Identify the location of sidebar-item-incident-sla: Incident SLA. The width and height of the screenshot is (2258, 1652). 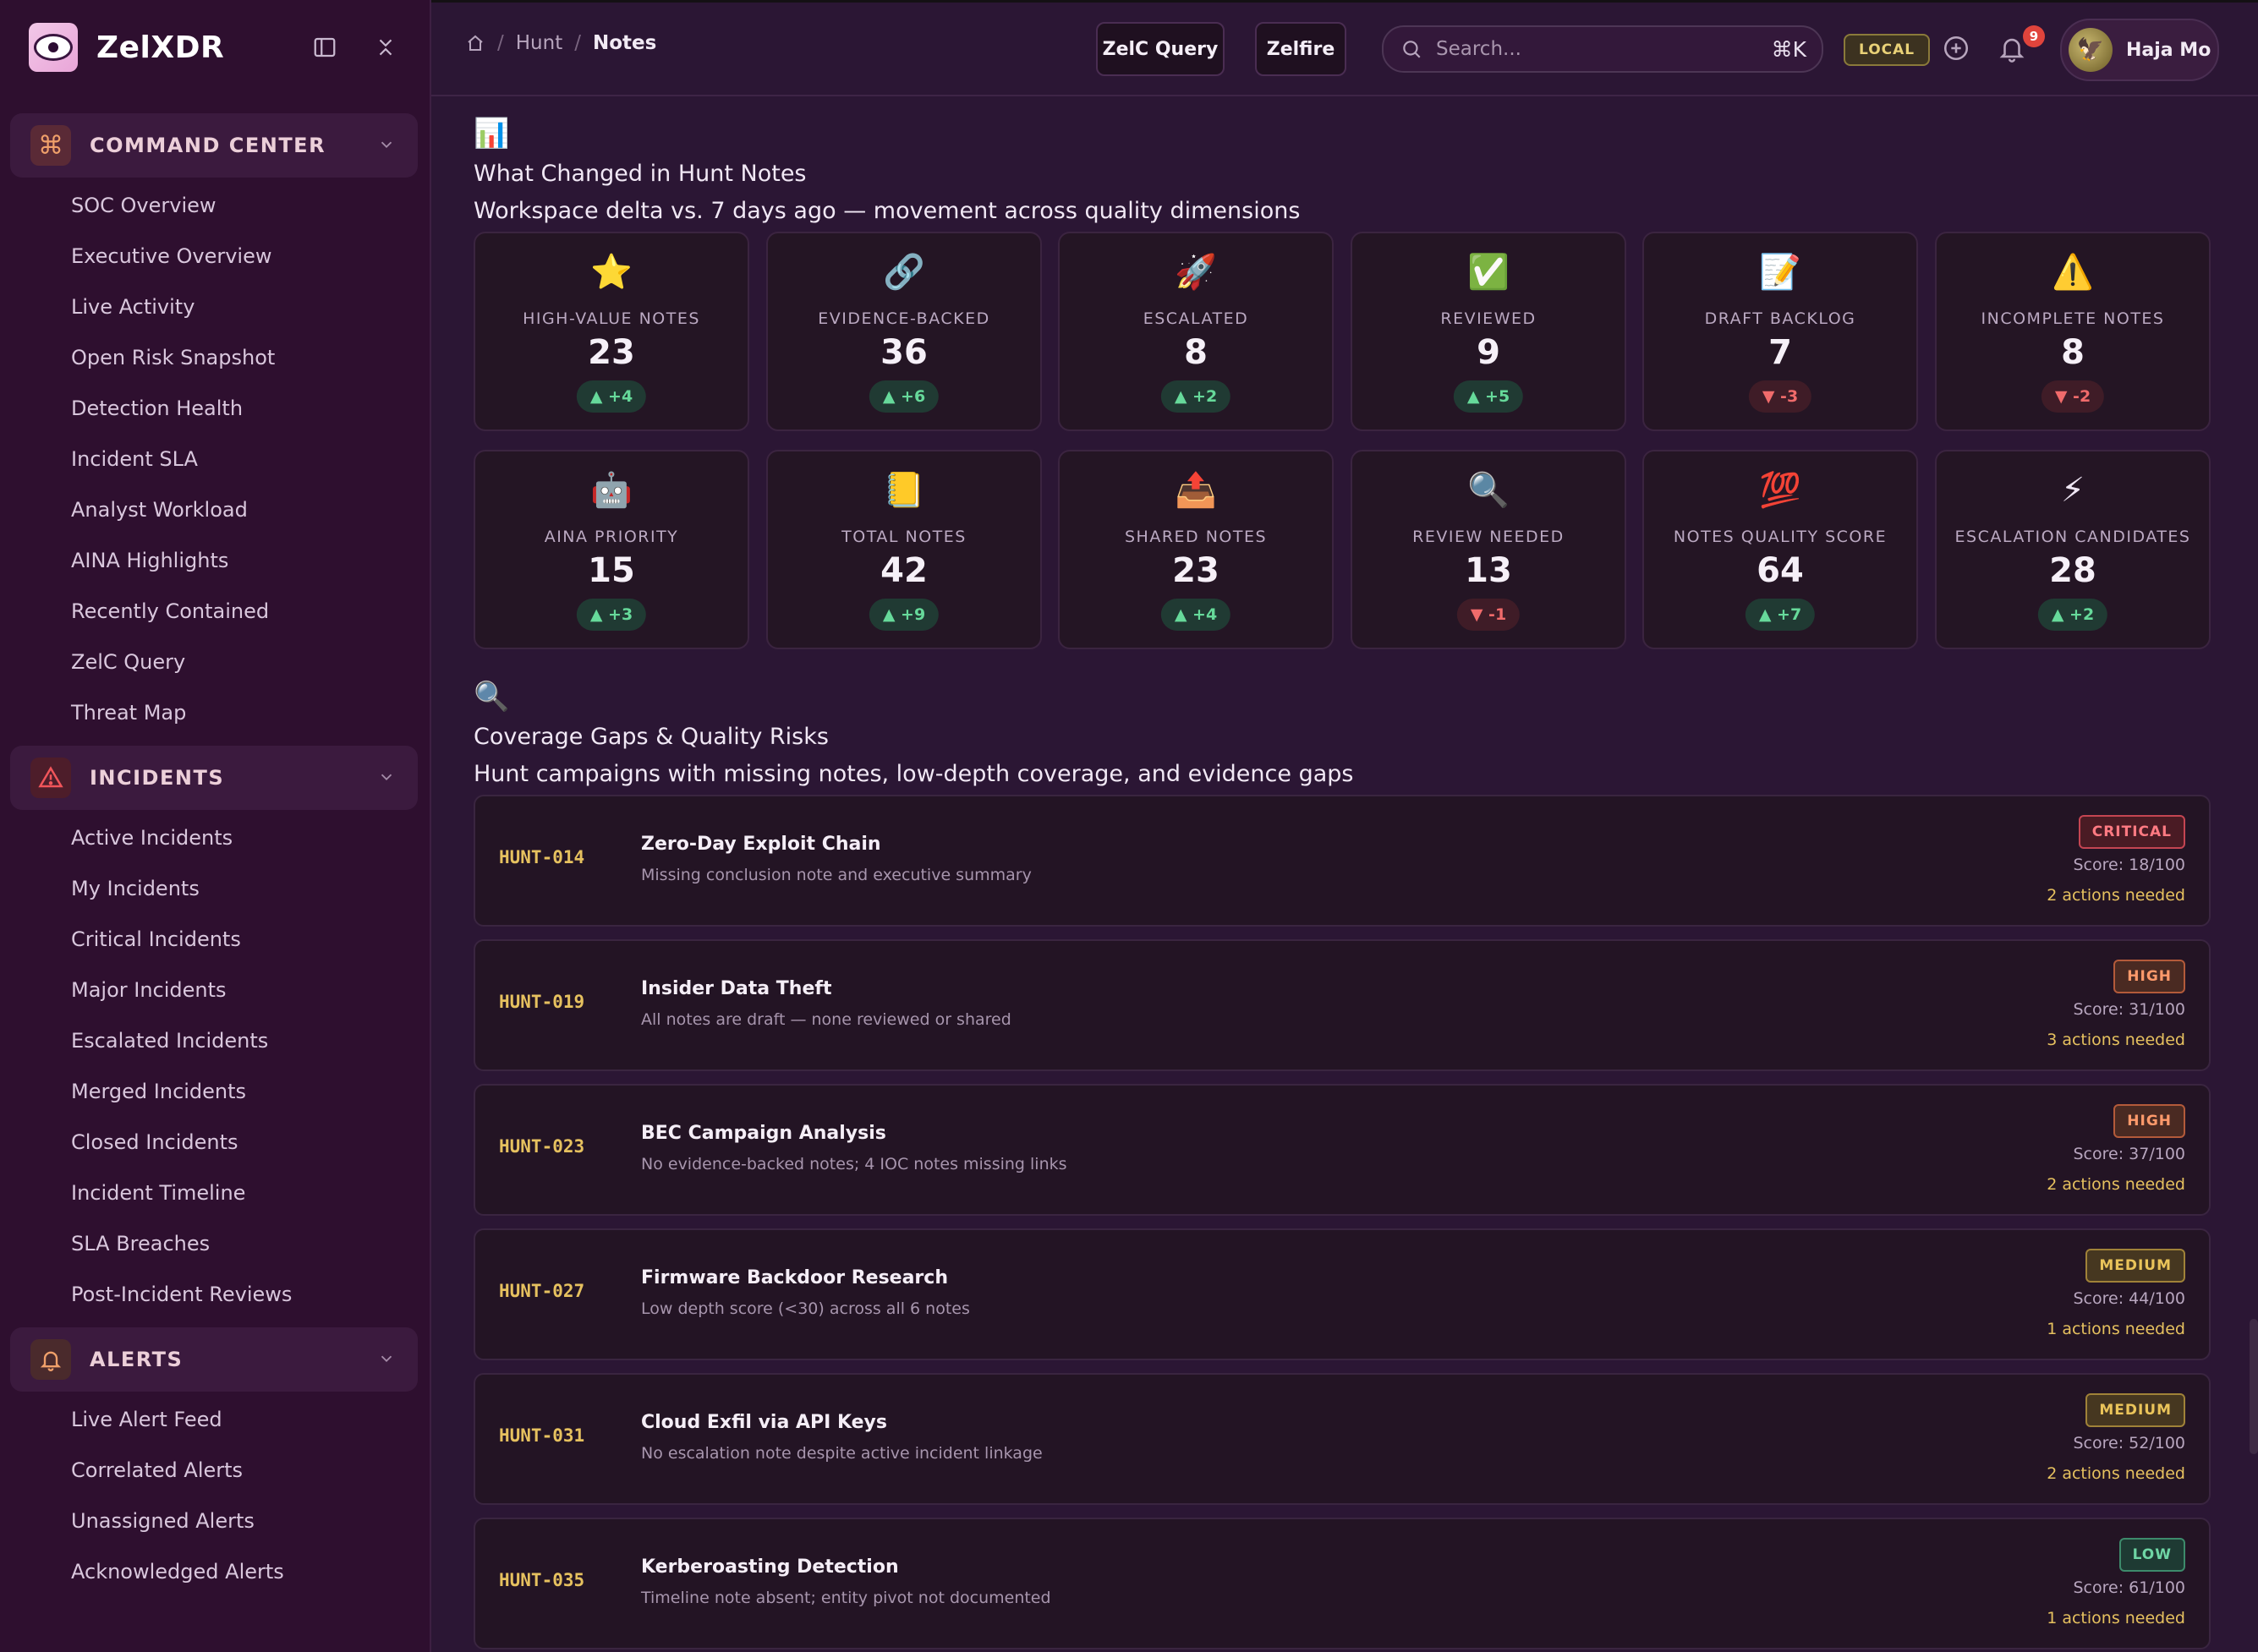
(134, 459).